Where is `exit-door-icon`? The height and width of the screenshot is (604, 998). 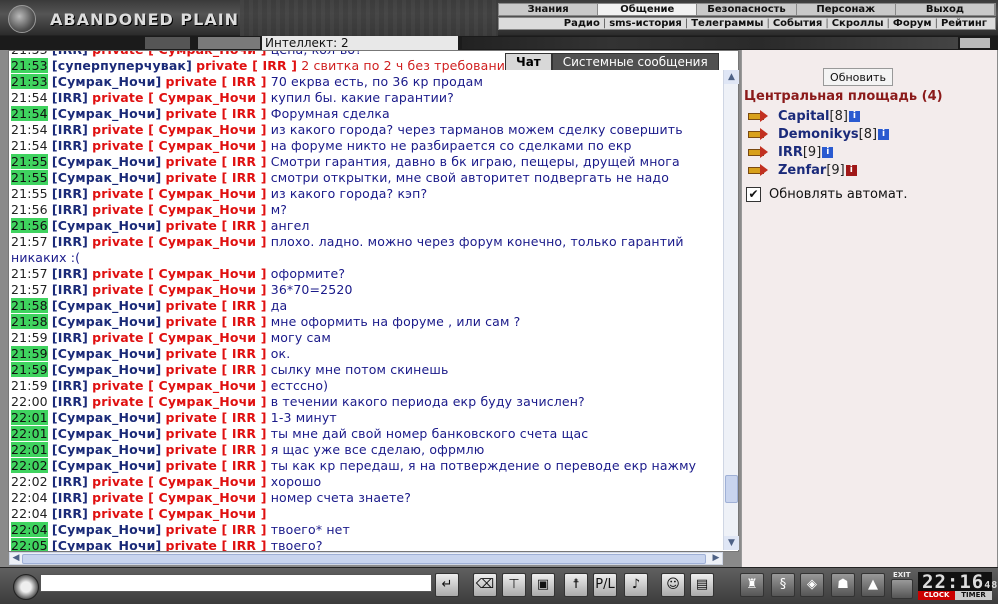 exit-door-icon is located at coordinates (902, 589).